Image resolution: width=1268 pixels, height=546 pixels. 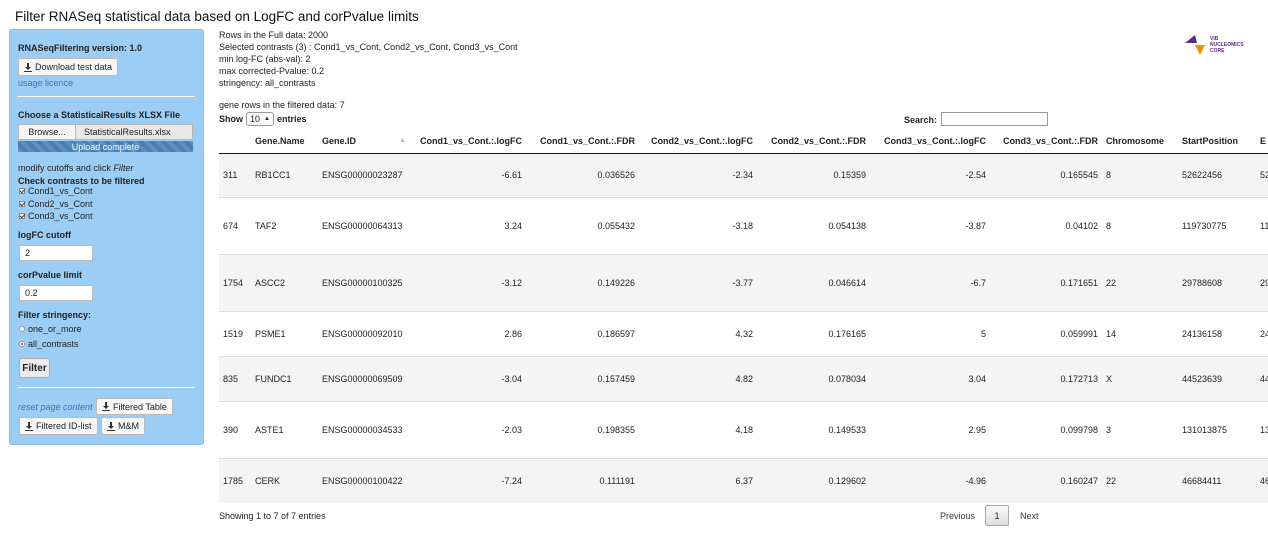 What do you see at coordinates (55, 329) in the screenshot?
I see `radio-label: one_or_more` at bounding box center [55, 329].